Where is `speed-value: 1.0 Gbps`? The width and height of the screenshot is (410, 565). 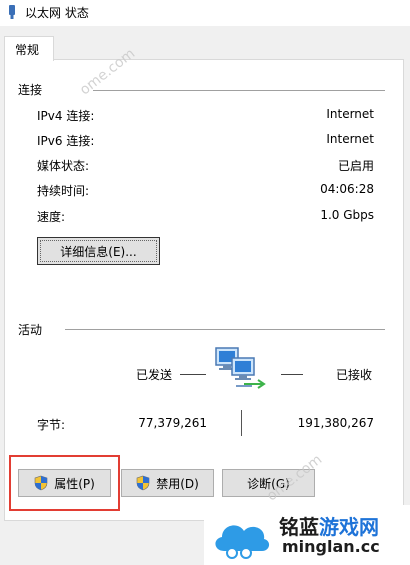
speed-value: 1.0 Gbps is located at coordinates (347, 215).